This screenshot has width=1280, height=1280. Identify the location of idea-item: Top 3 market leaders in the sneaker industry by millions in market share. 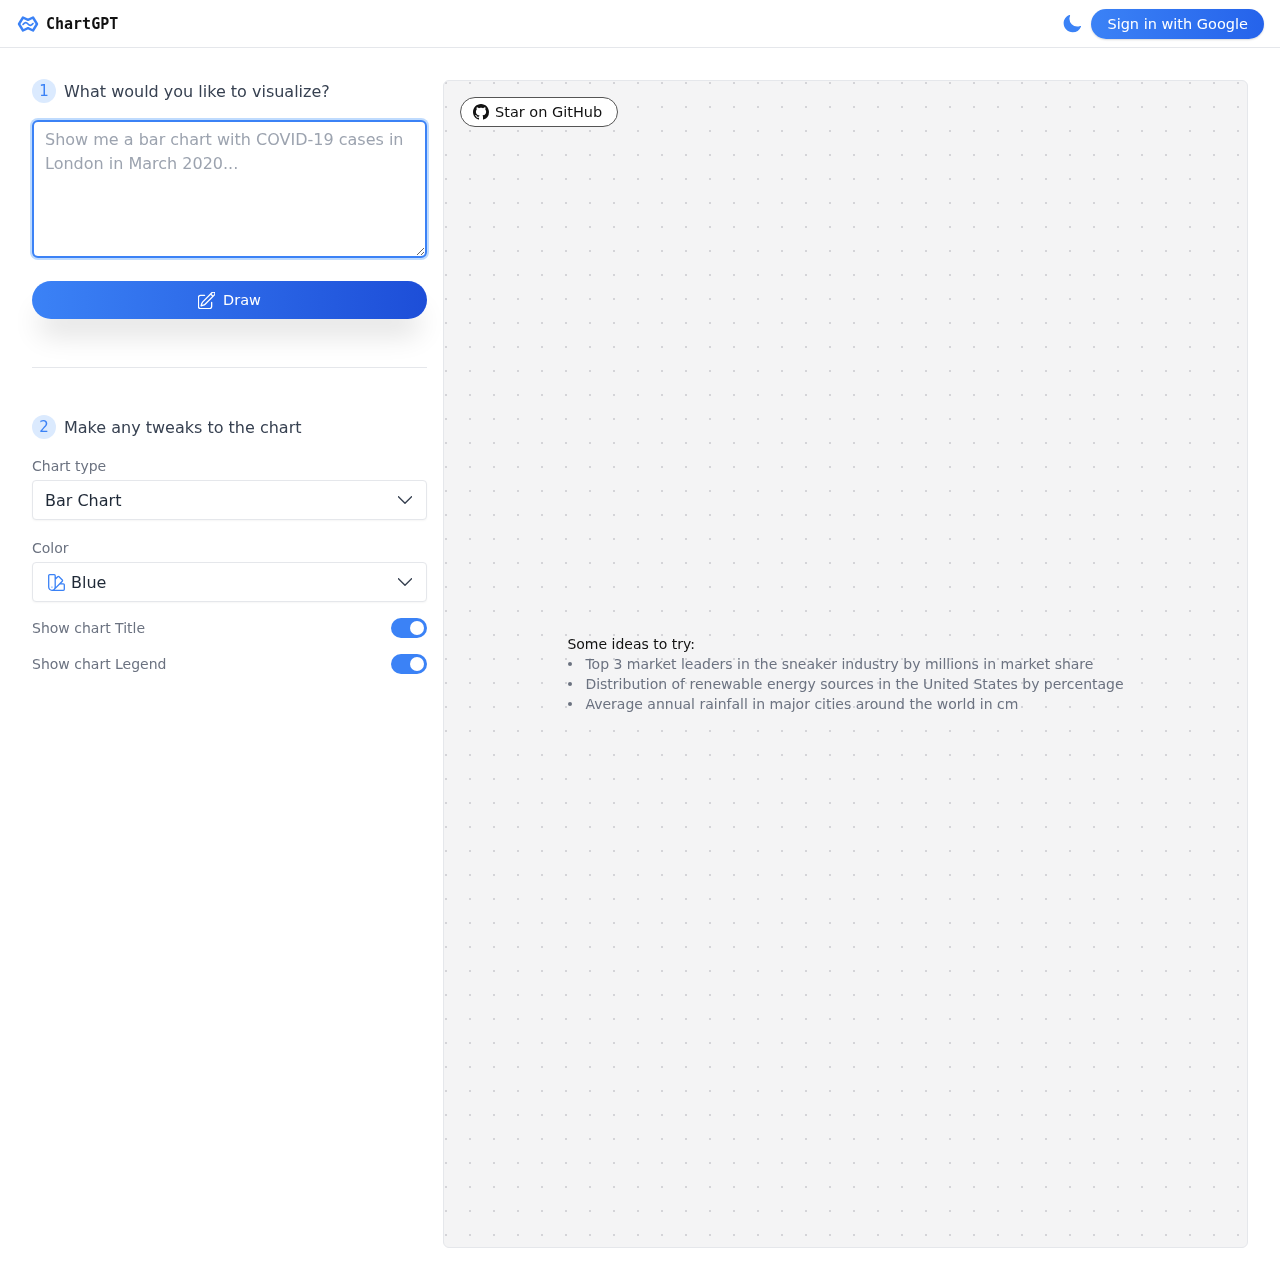
(839, 664).